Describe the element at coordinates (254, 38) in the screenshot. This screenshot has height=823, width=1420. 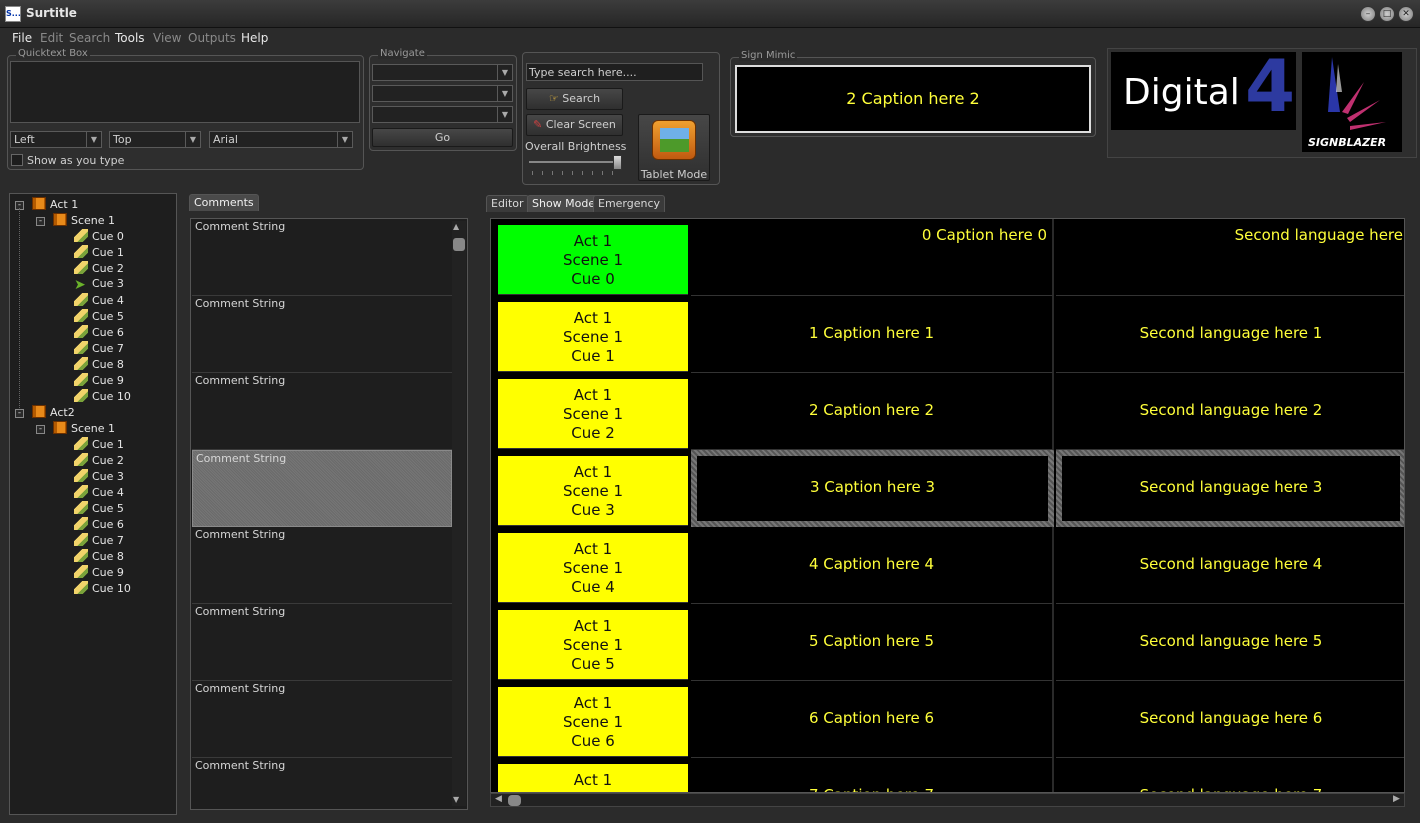
I see `menu-help: Help` at that location.